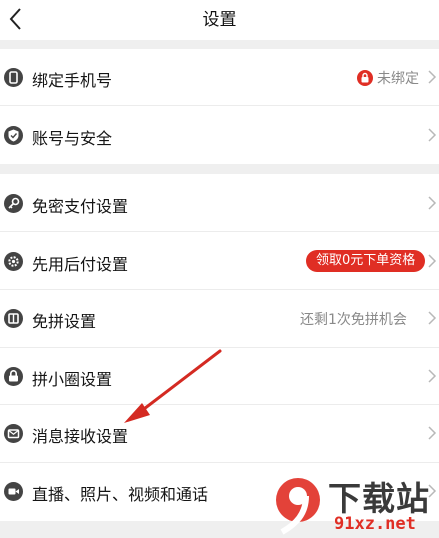  What do you see at coordinates (219, 135) in the screenshot?
I see `row-account-security: 账号与安全` at bounding box center [219, 135].